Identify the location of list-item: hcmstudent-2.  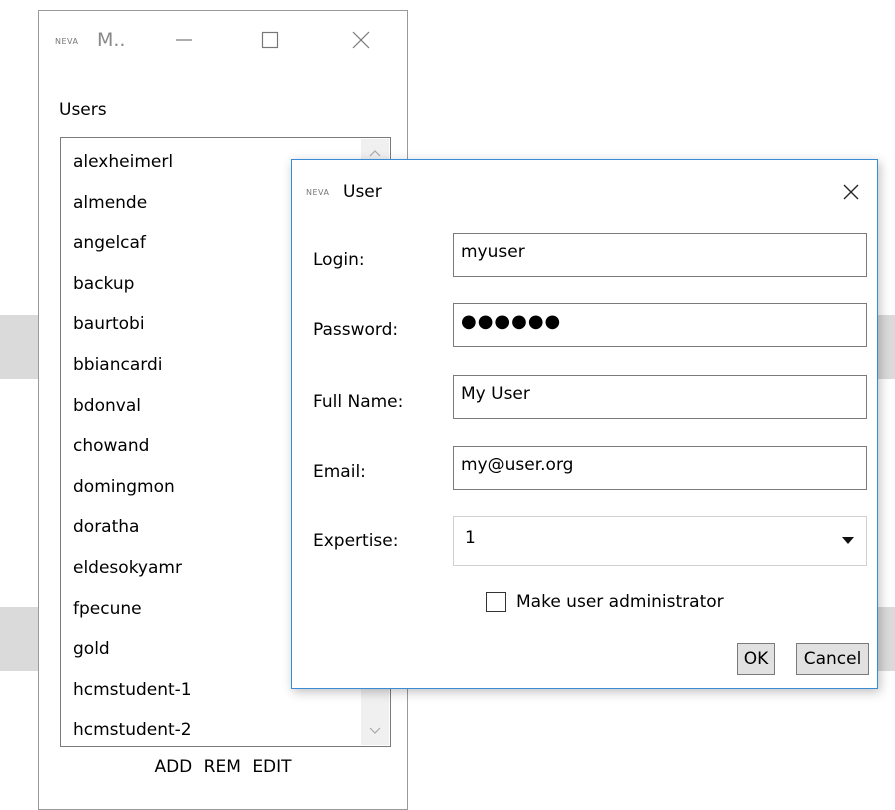
(132, 730).